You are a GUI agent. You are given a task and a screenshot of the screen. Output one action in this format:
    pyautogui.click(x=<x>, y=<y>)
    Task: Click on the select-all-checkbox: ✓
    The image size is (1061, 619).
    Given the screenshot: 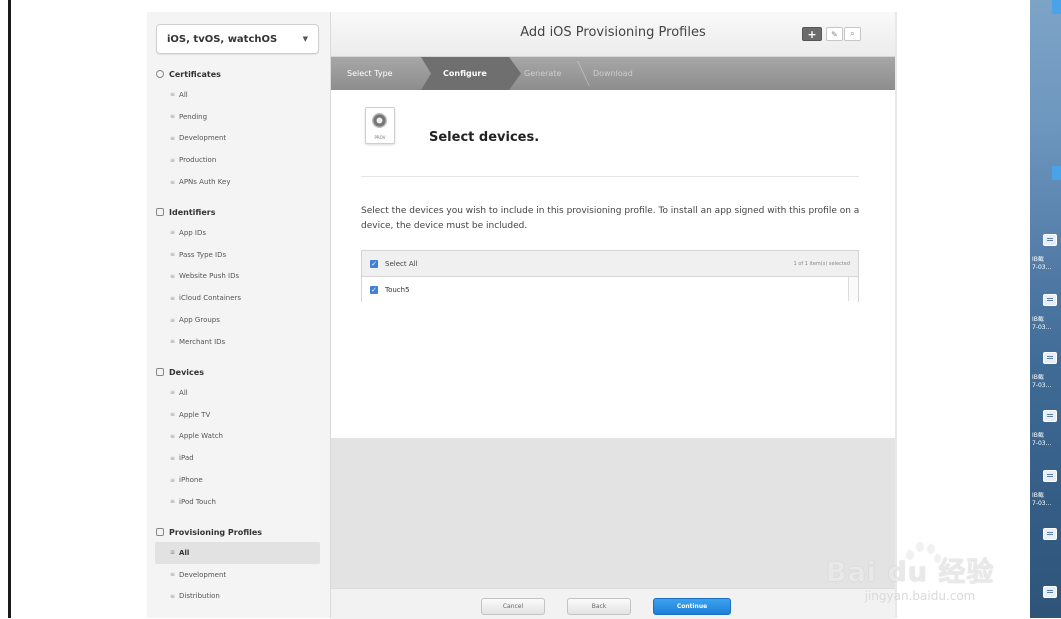 What is the action you would take?
    pyautogui.click(x=374, y=263)
    